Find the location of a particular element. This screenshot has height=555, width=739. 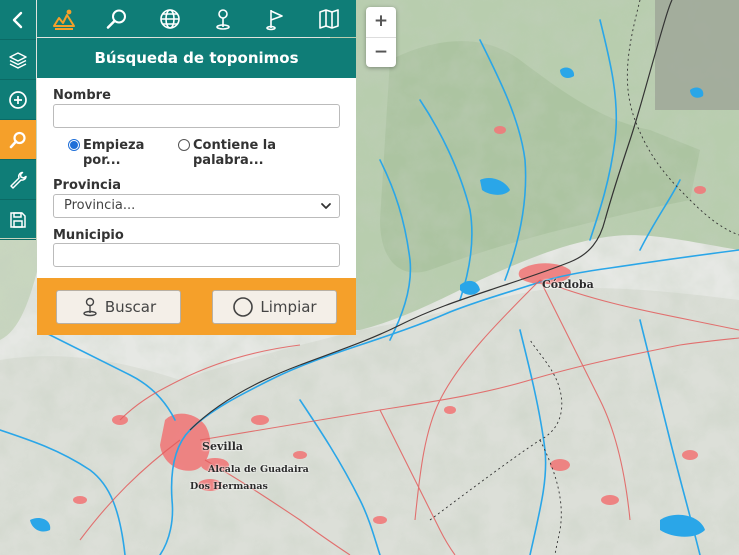

tab-location is located at coordinates (223, 18).